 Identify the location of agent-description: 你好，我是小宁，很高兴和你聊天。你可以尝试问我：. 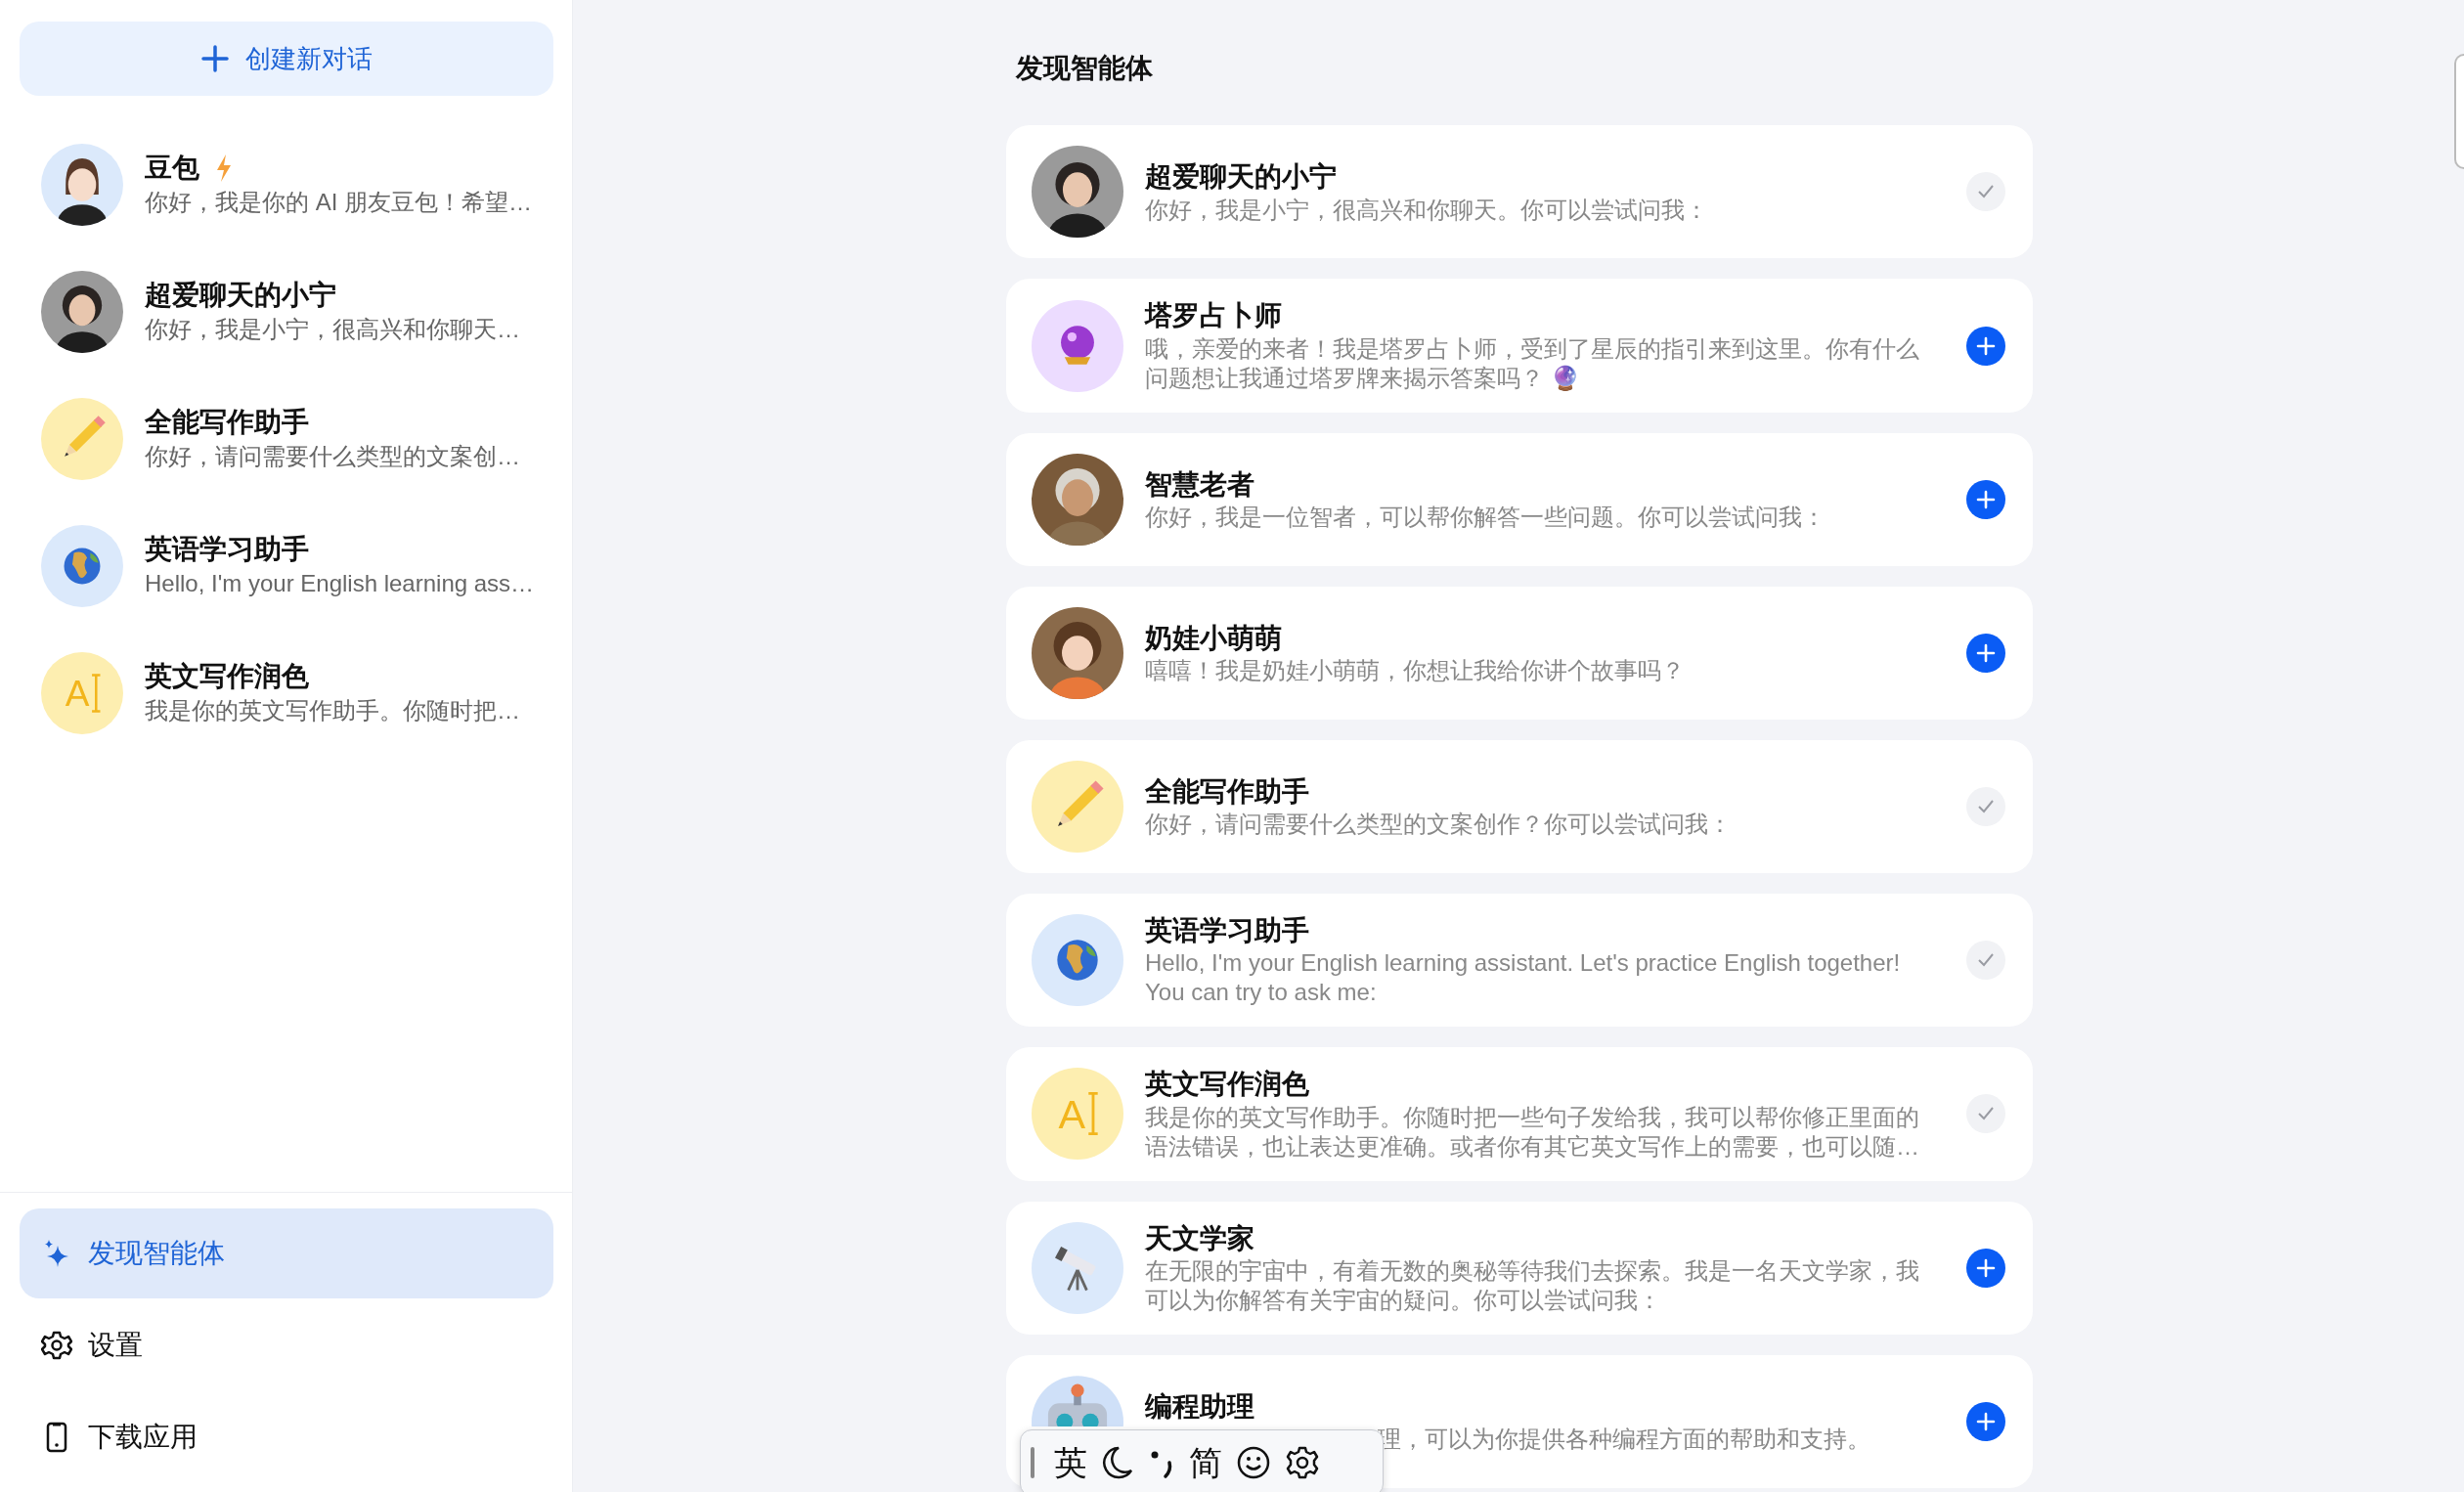
(1427, 210).